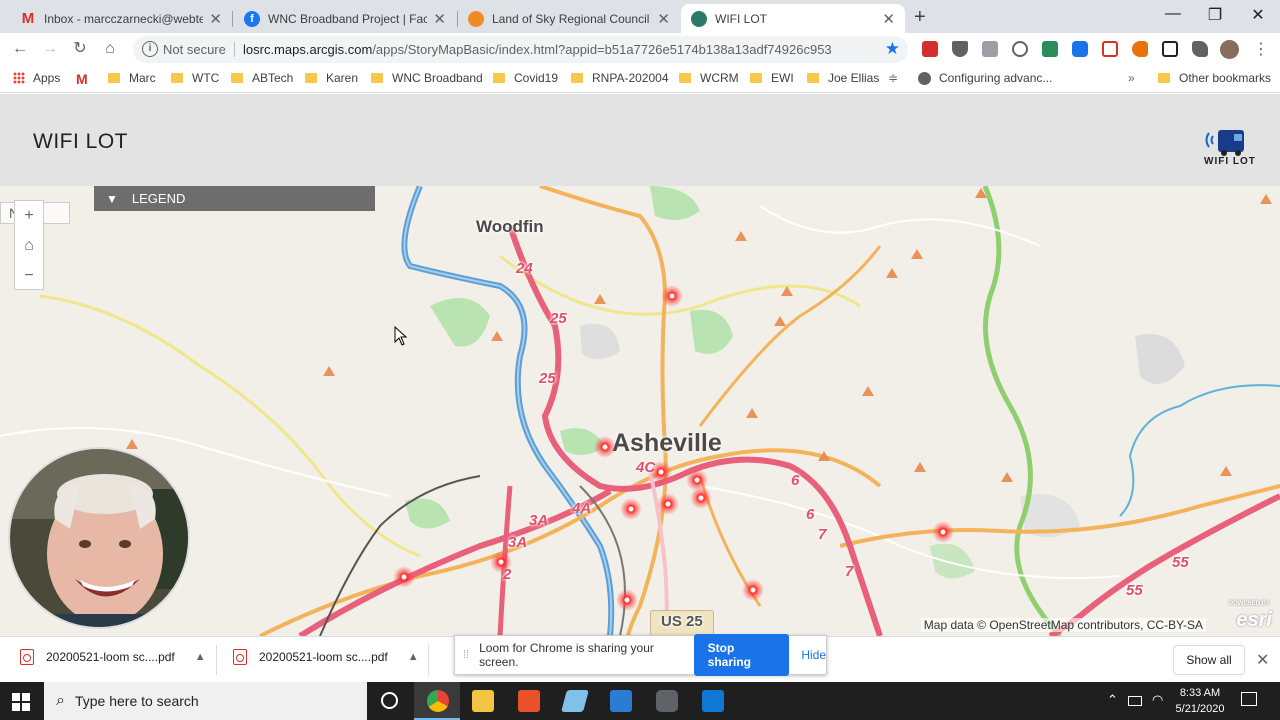  What do you see at coordinates (1215, 15) in the screenshot?
I see `restore-button: ❐` at bounding box center [1215, 15].